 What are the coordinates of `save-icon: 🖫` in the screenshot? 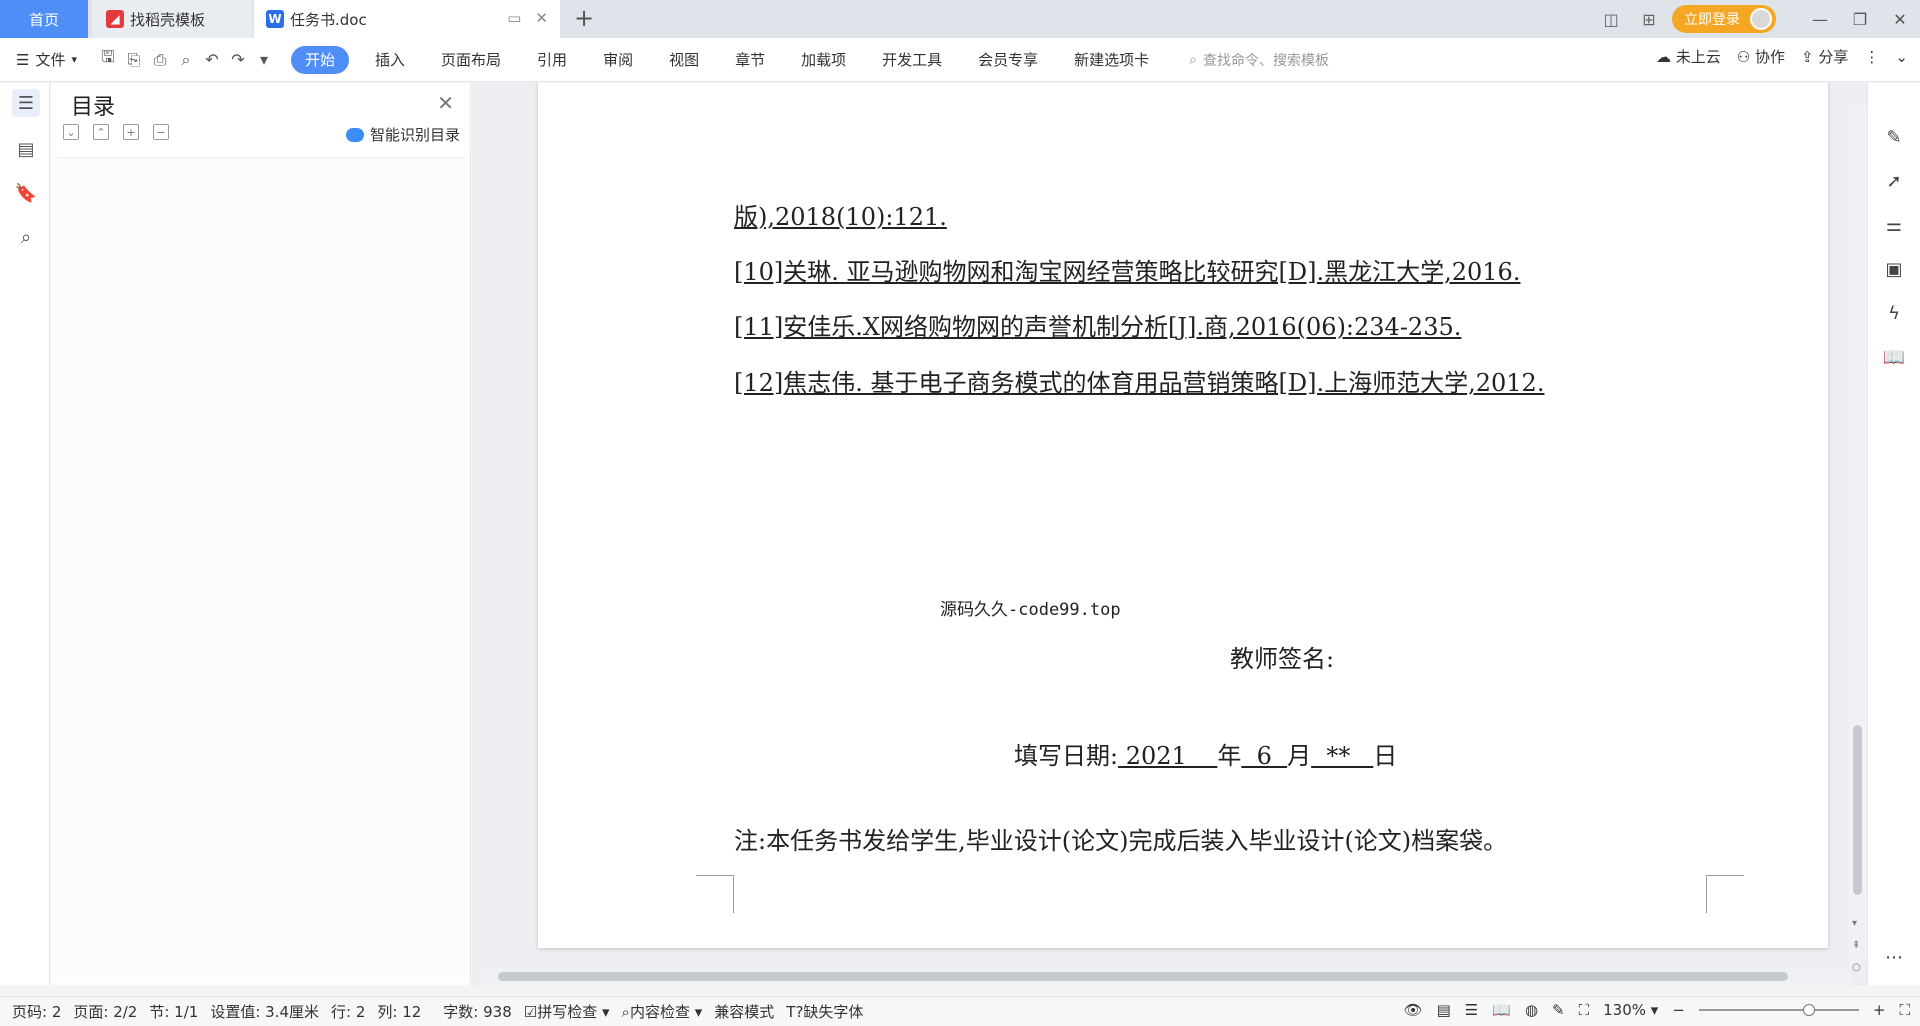 It's located at (108, 60).